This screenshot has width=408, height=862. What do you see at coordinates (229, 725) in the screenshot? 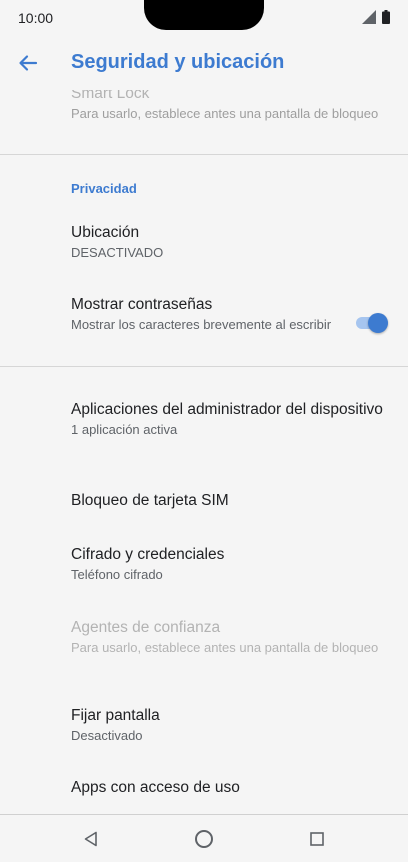
I see `list-item-screen-pinning: Fijar pantalla Desactivado` at bounding box center [229, 725].